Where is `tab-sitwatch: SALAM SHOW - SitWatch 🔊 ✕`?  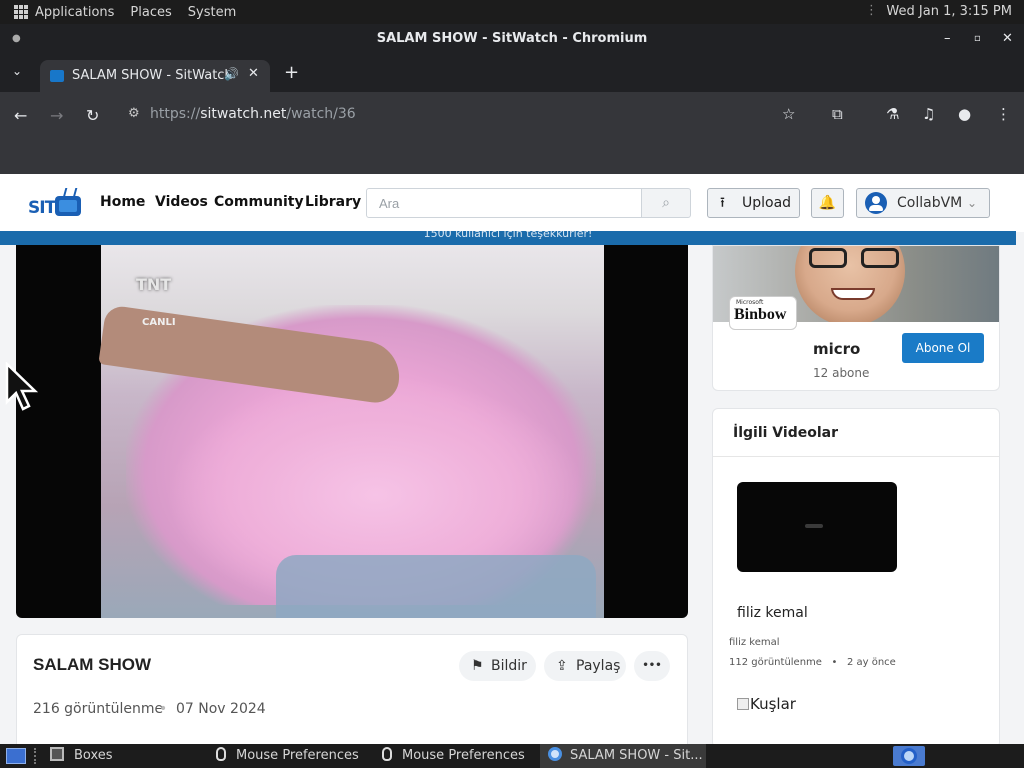 tab-sitwatch: SALAM SHOW - SitWatch 🔊 ✕ is located at coordinates (155, 76).